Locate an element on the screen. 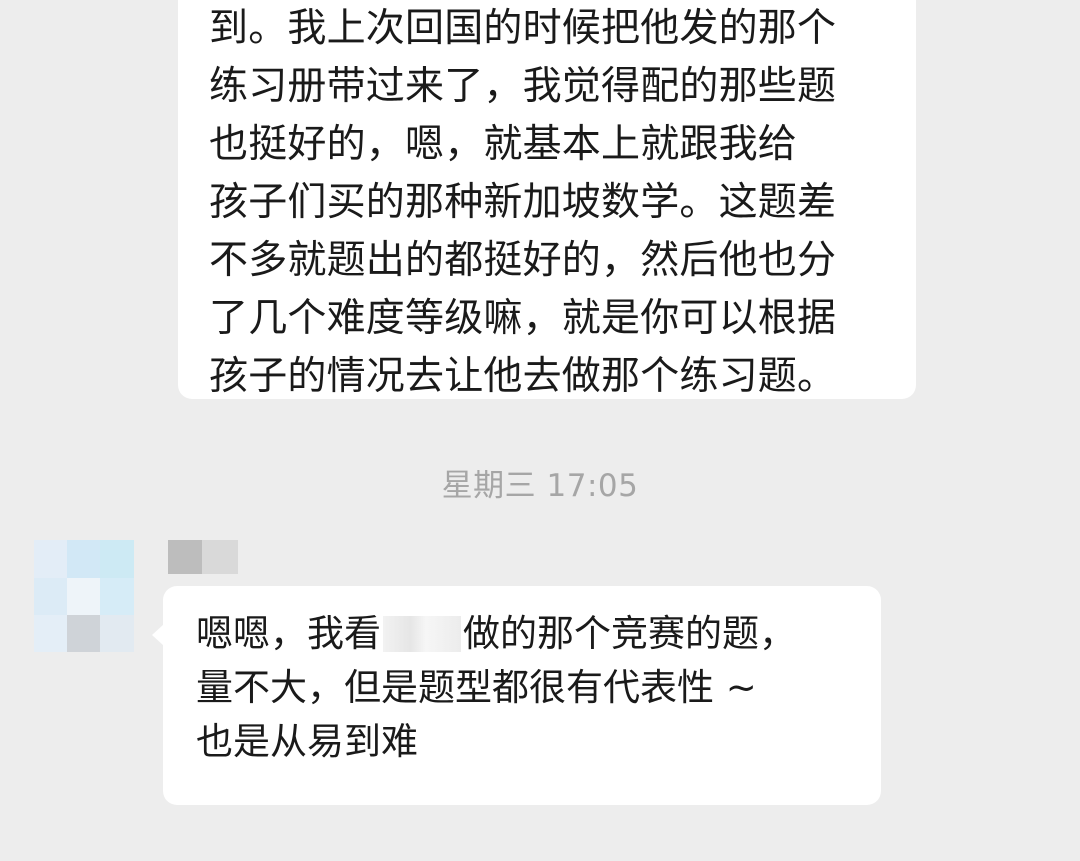  message-line: 练习册带过来了，我觉得配的那些题 is located at coordinates (523, 86).